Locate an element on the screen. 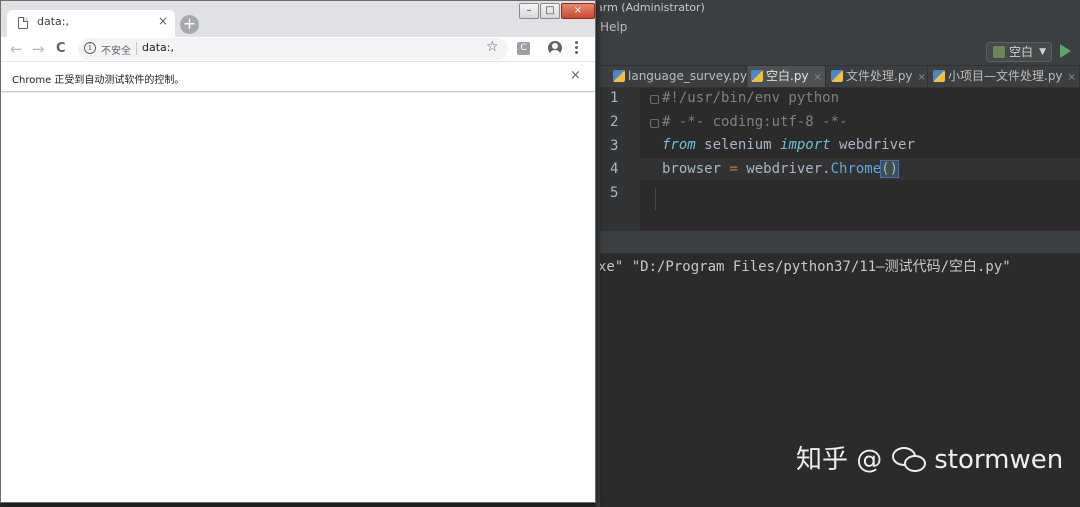 This screenshot has height=507, width=1080. tab-language-survey: language_survey.py× is located at coordinates (685, 76).